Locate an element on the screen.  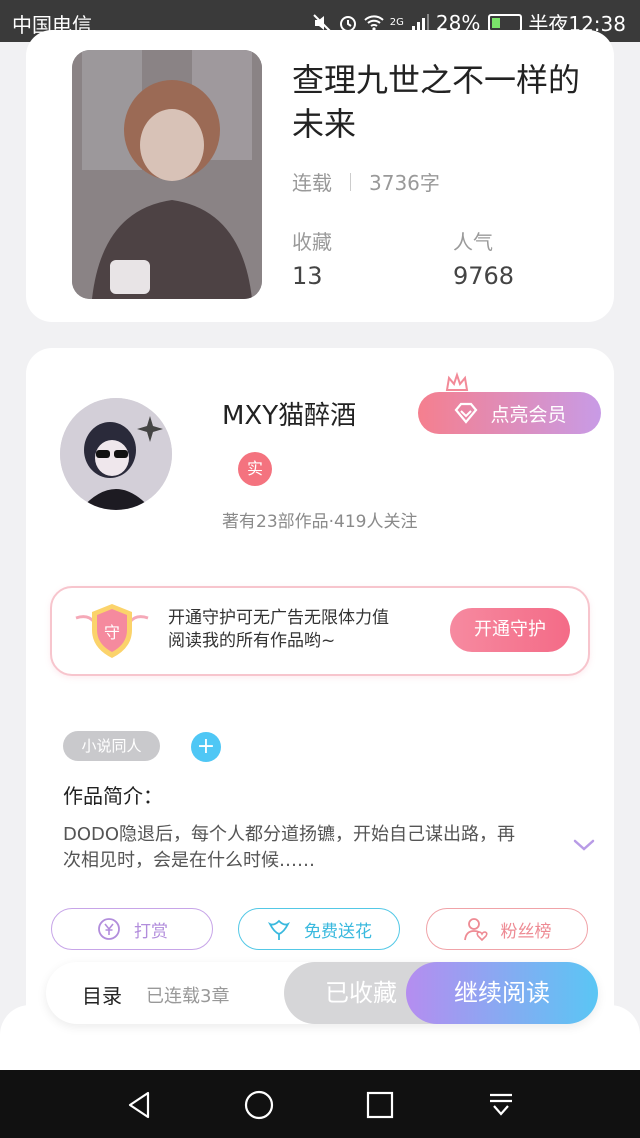
system-navigation-bar is located at coordinates (320, 1104).